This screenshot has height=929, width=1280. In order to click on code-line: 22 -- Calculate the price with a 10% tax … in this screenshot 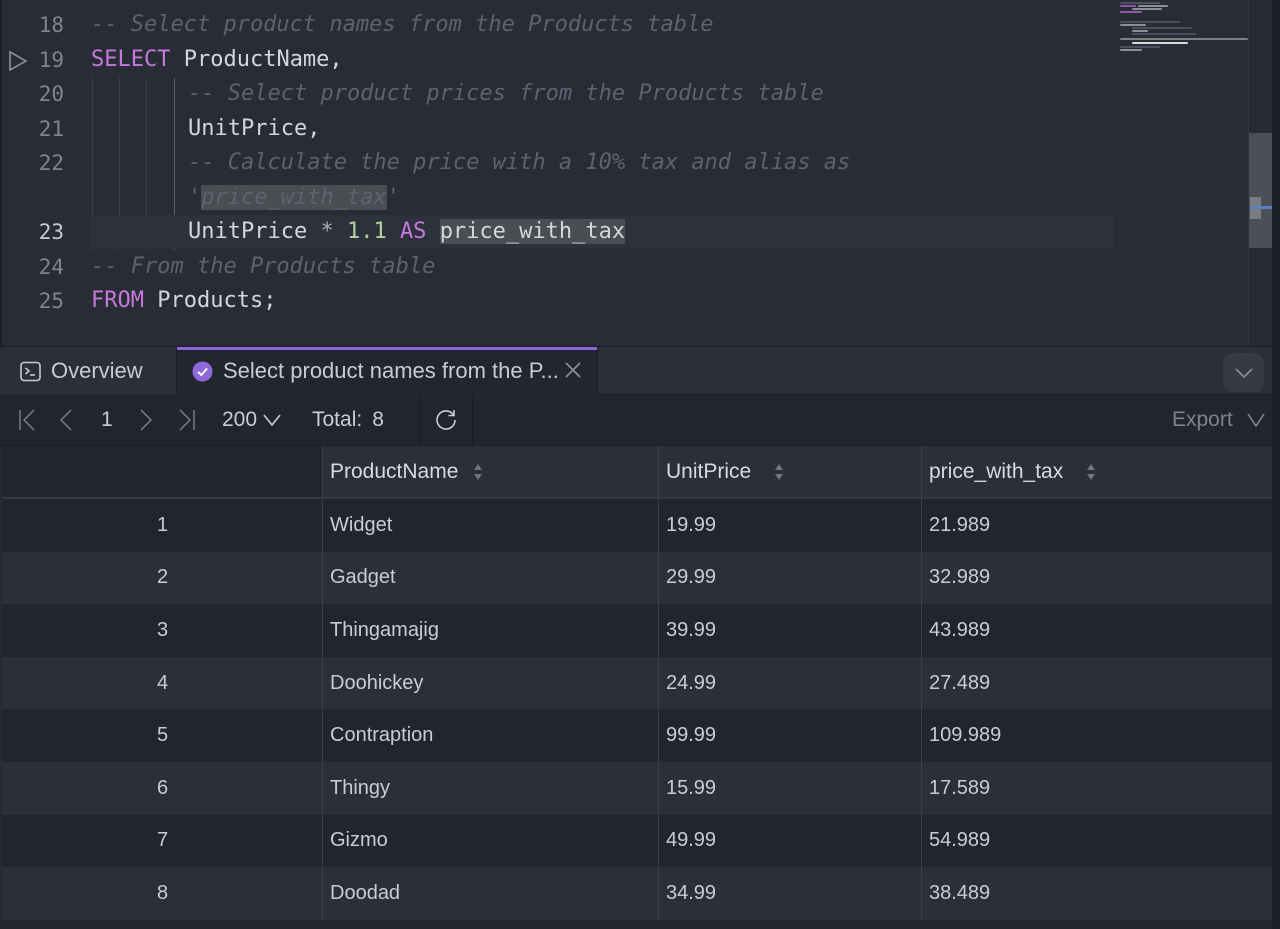, I will do `click(557, 163)`.